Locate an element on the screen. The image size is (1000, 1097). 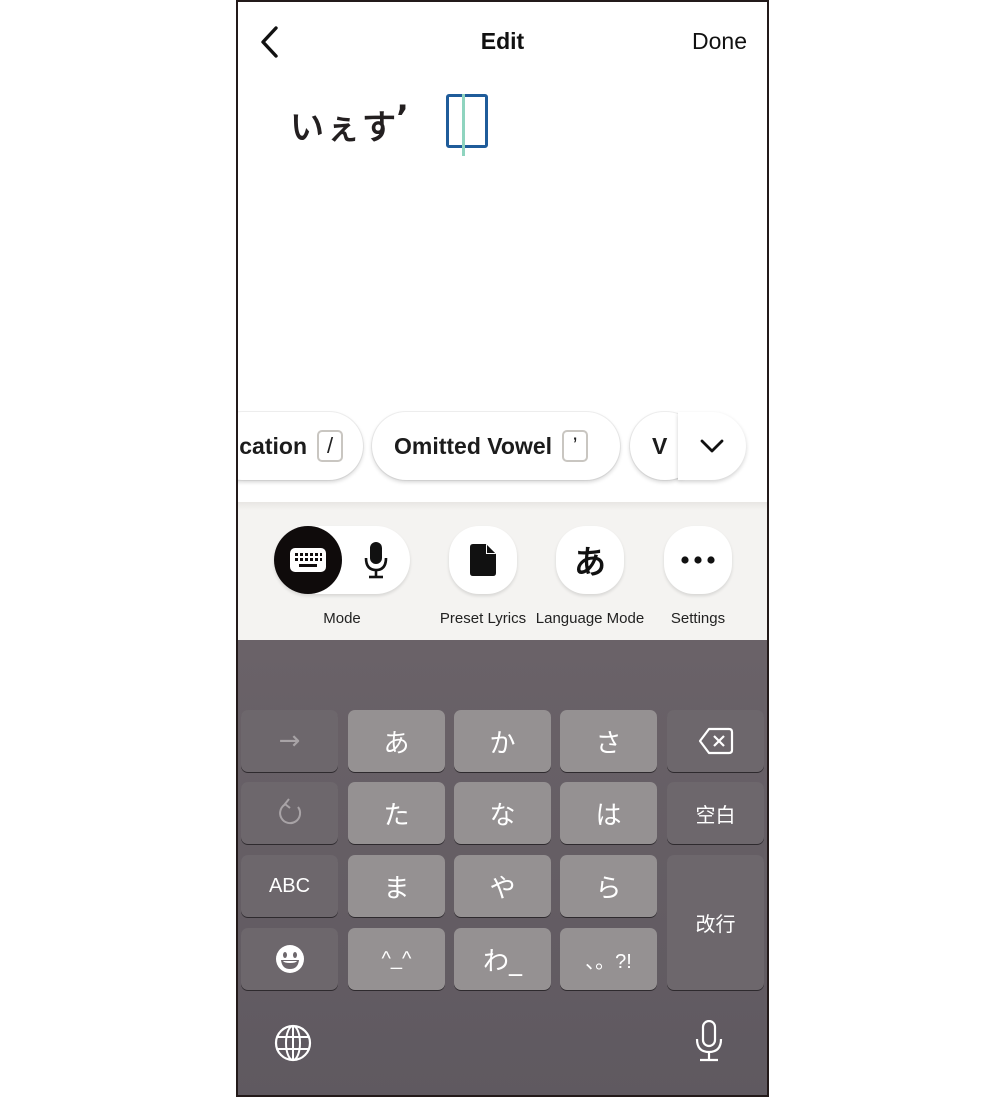
key-sa: さ is located at coordinates (608, 741).